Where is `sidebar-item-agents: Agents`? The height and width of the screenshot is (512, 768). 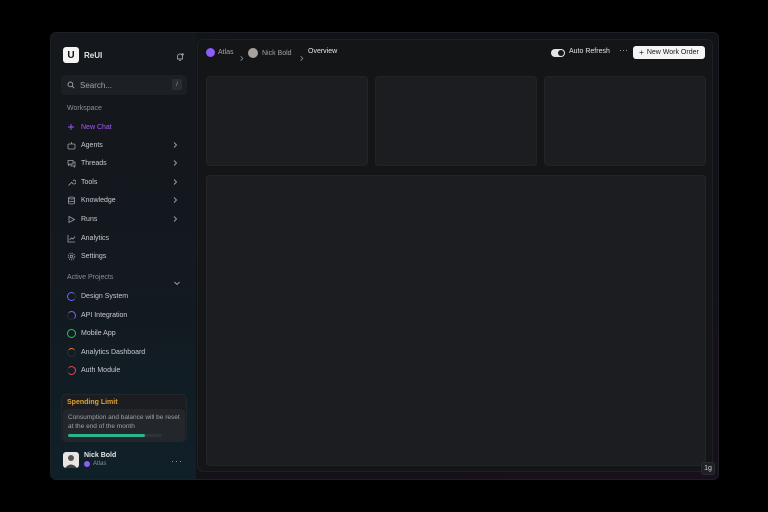
sidebar-item-agents: Agents is located at coordinates (124, 145).